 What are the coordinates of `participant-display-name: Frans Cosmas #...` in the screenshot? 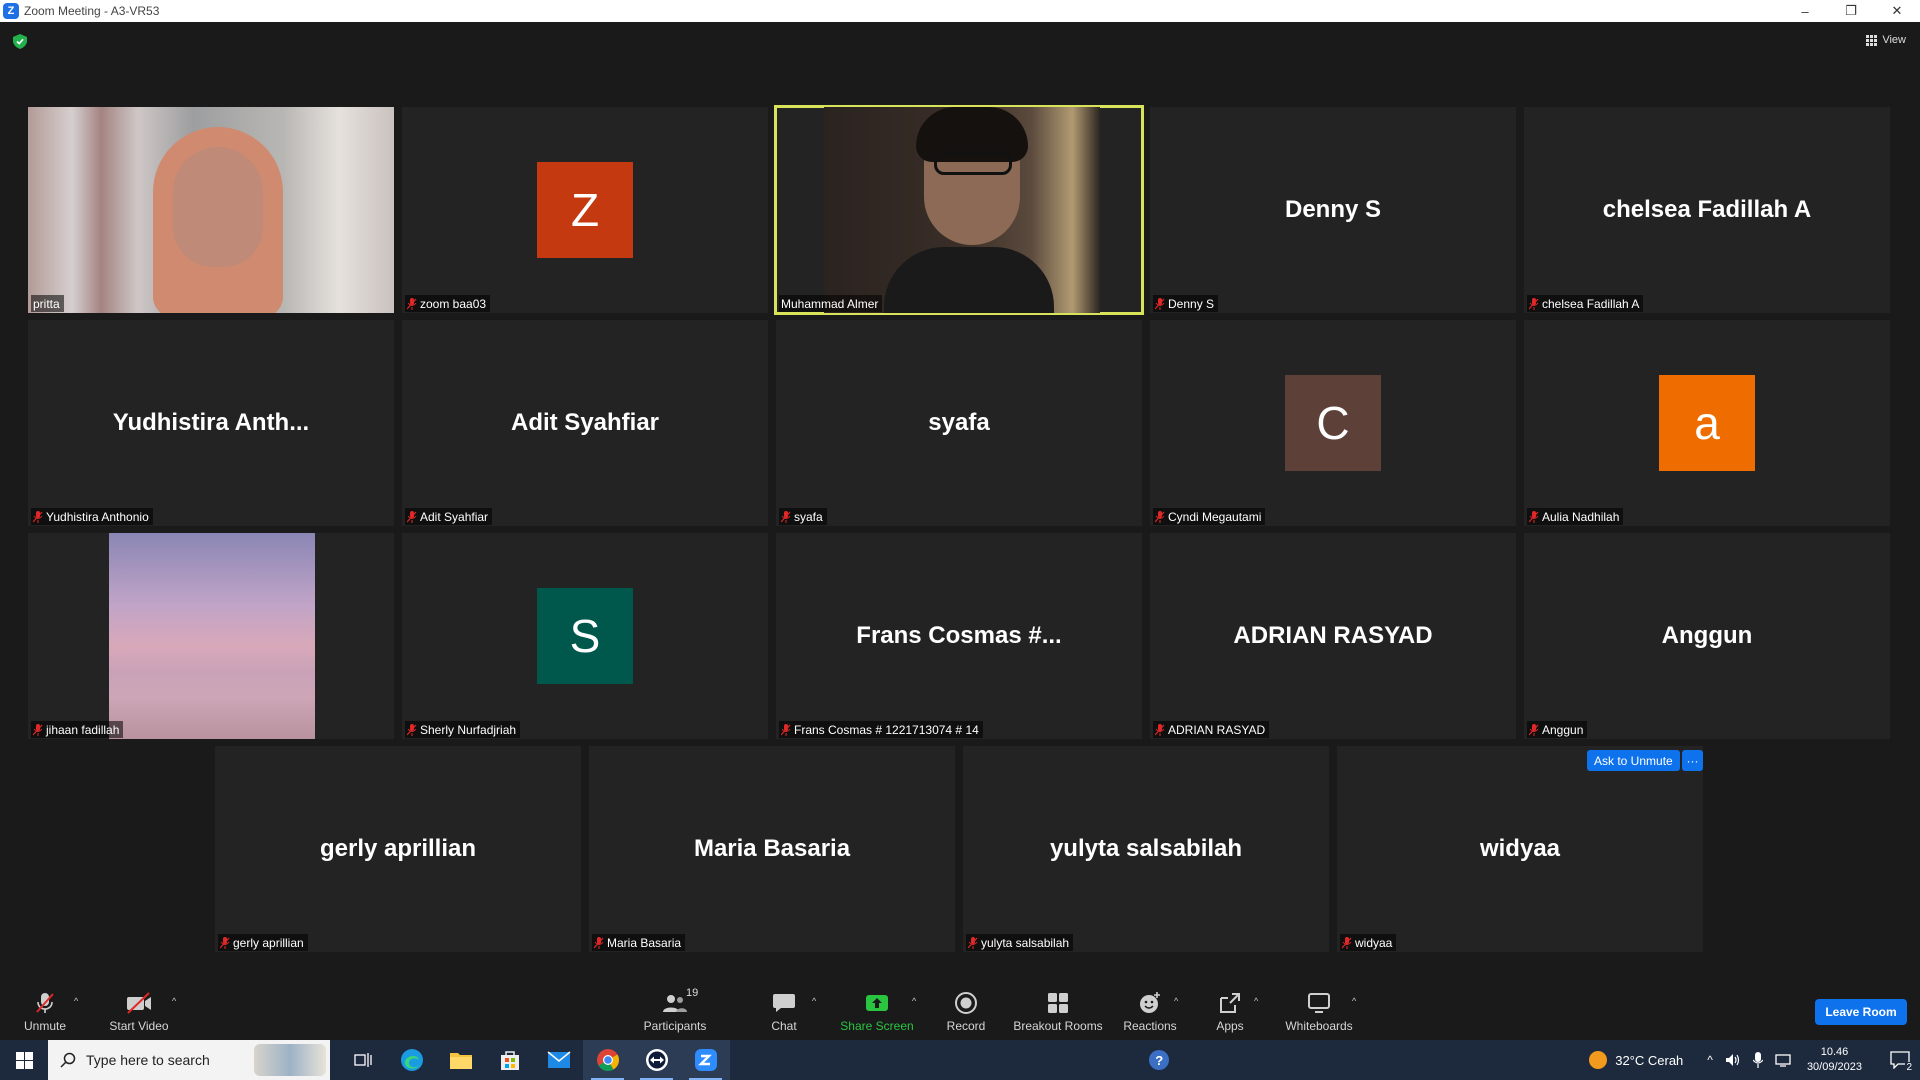 It's located at (959, 635).